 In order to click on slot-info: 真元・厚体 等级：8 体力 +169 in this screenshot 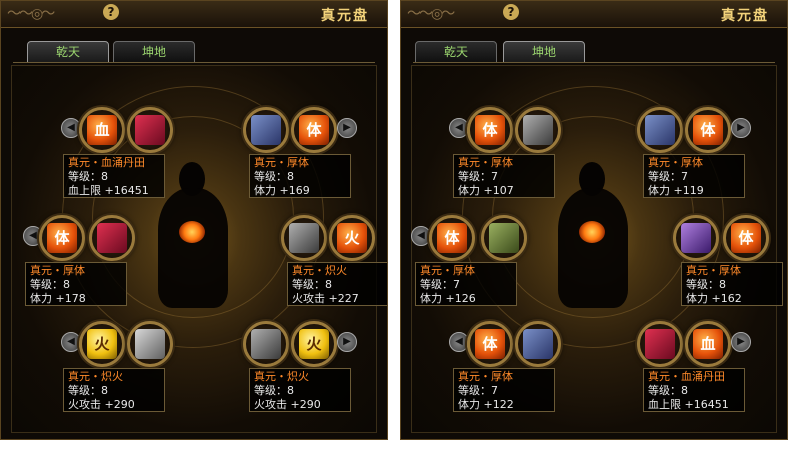, I will do `click(300, 176)`.